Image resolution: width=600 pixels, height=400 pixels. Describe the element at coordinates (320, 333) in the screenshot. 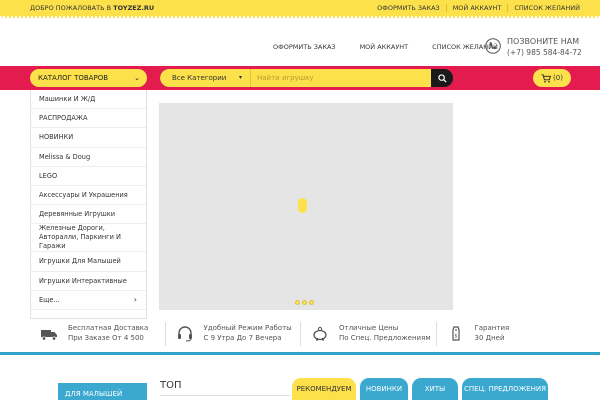

I see `piggy-bank-icon` at that location.